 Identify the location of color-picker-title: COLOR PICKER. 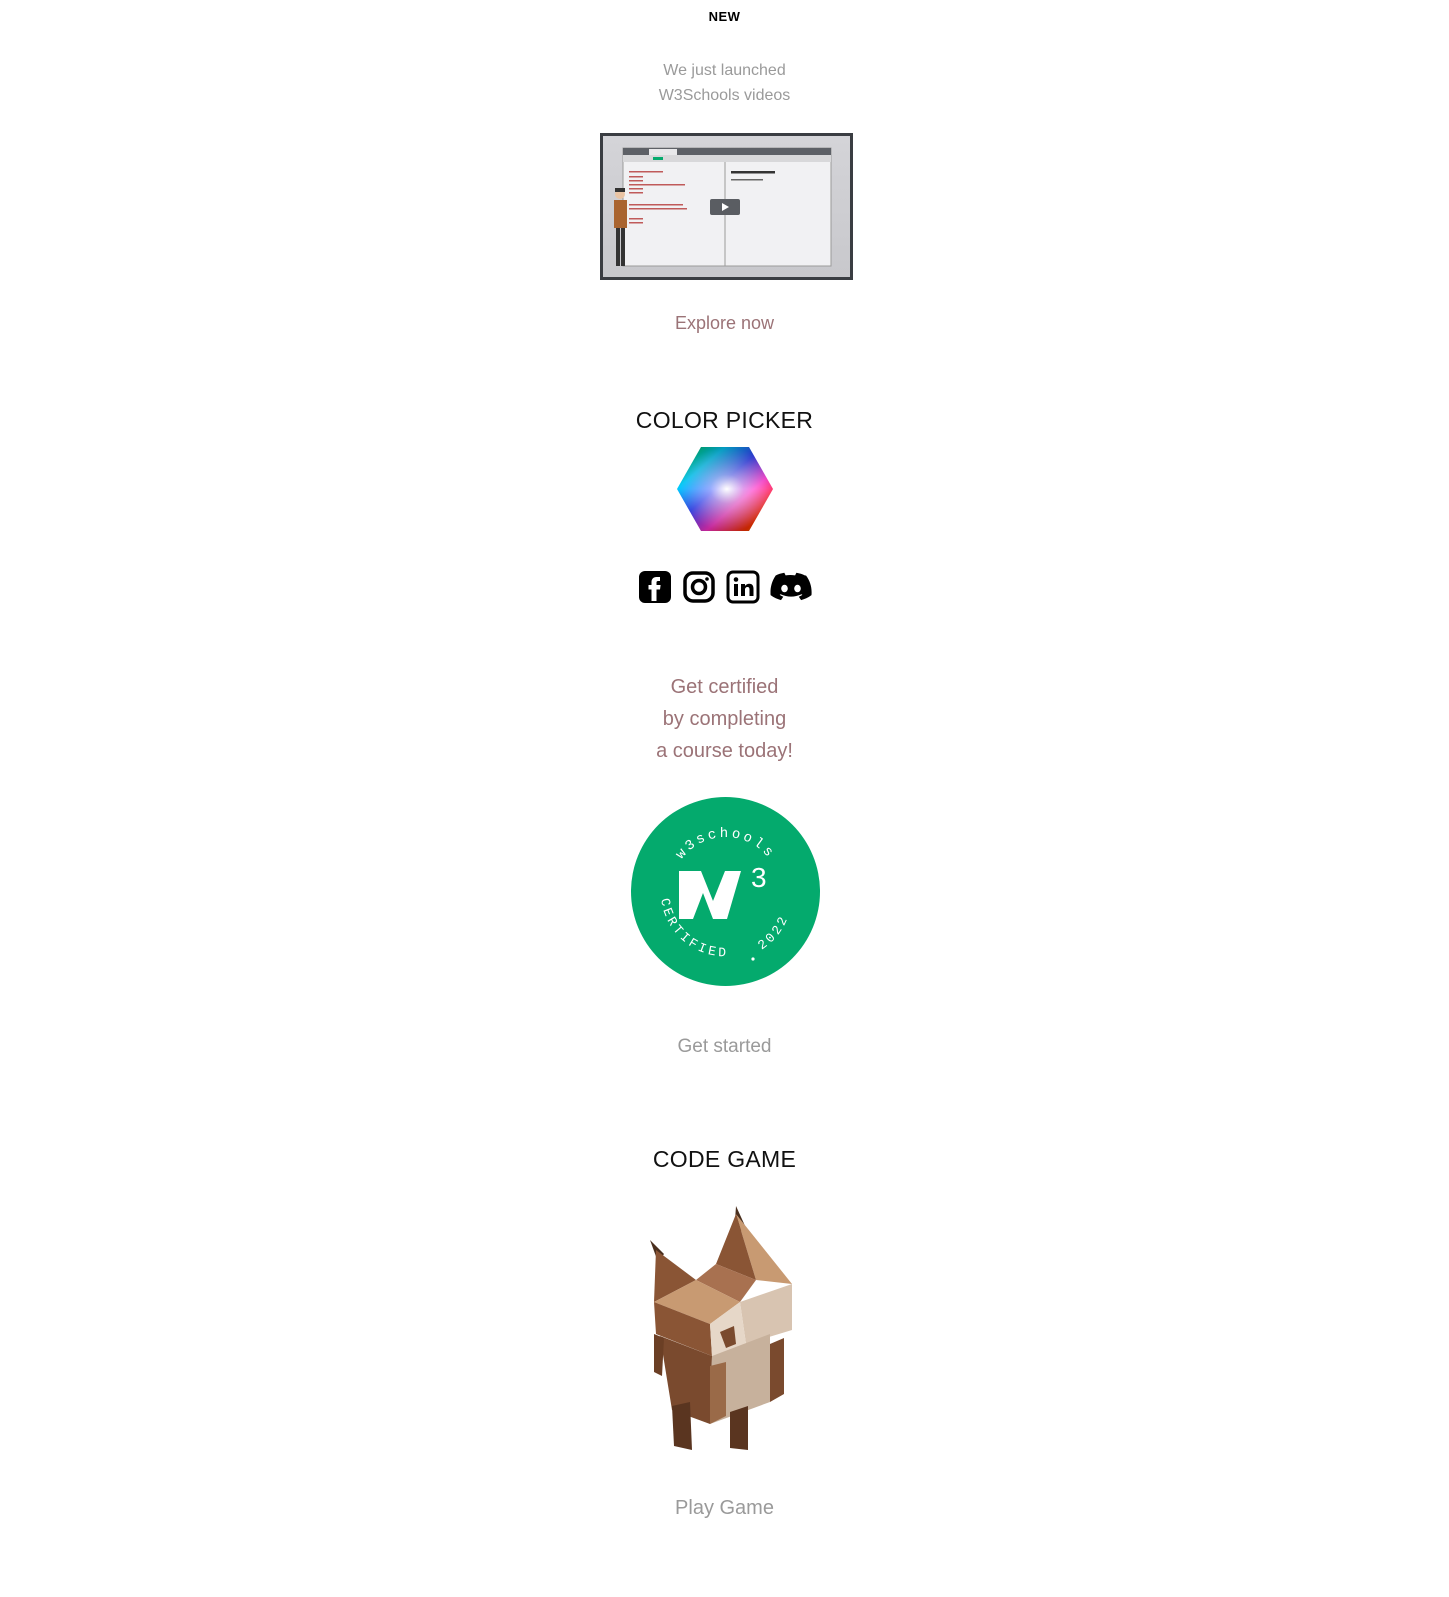
(724, 420).